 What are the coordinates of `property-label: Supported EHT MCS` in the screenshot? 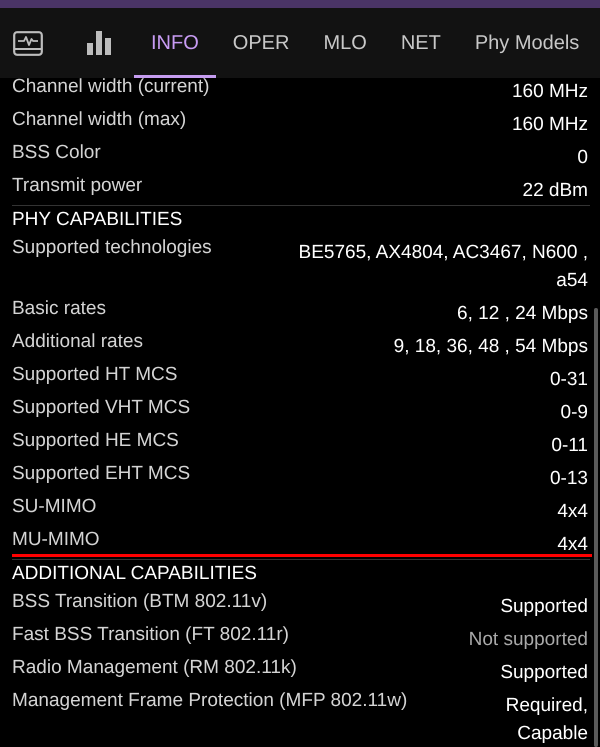 It's located at (101, 474).